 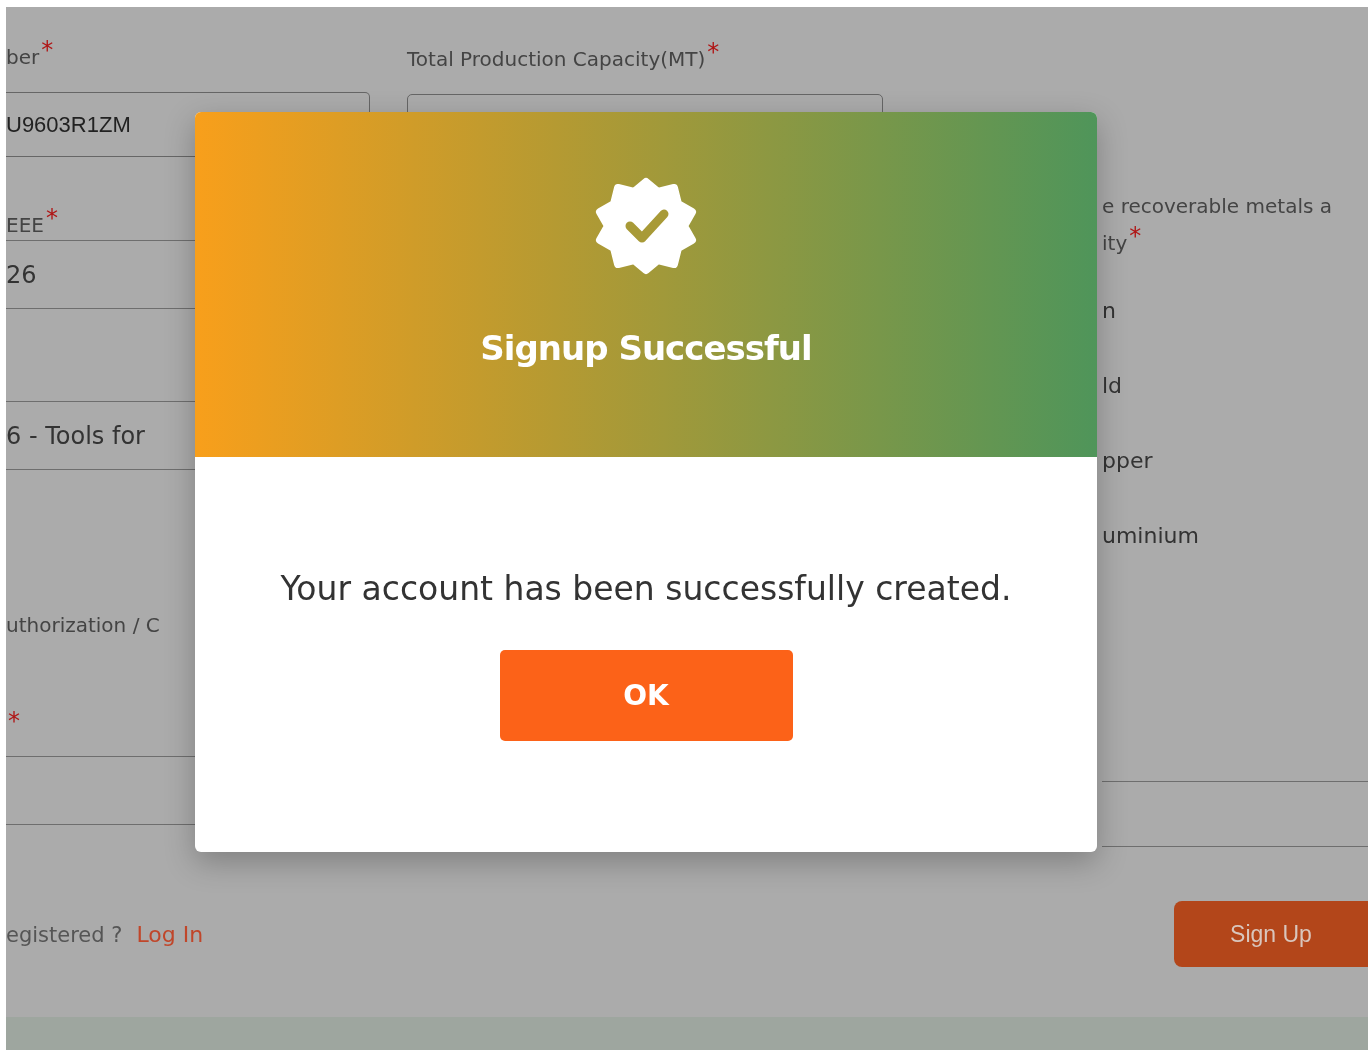 What do you see at coordinates (1113, 386) in the screenshot?
I see `option-label: ld` at bounding box center [1113, 386].